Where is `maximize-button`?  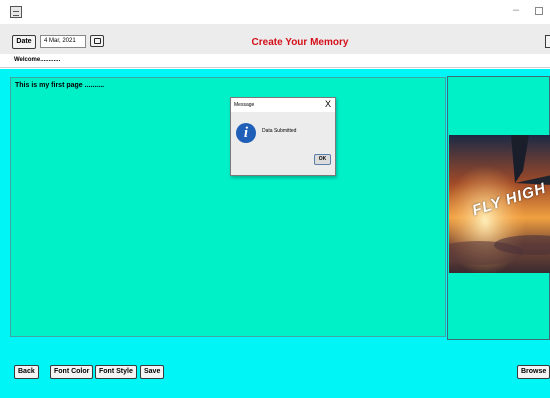 maximize-button is located at coordinates (539, 11).